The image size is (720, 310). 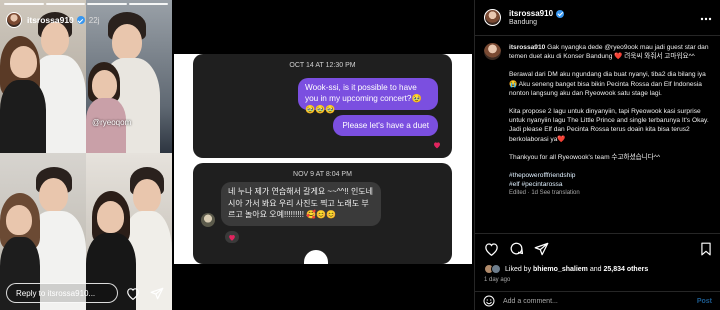 I want to click on chat-date: NOV 9 AT 8:04 PM, so click(x=322, y=174).